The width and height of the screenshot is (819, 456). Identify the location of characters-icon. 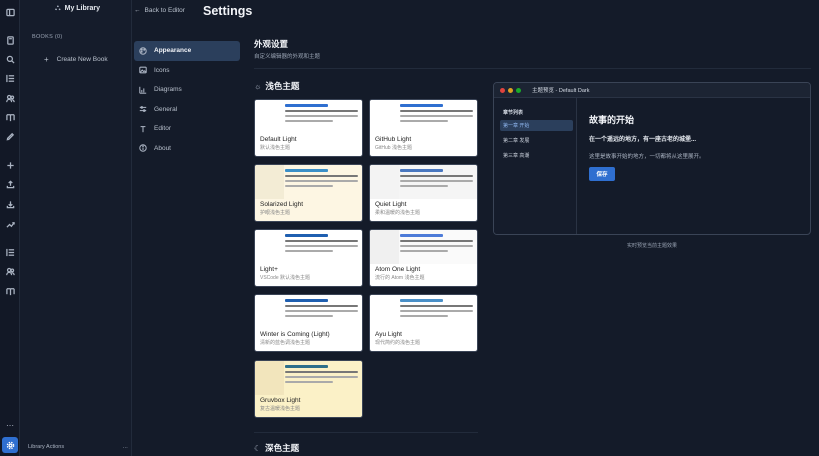
(10, 98).